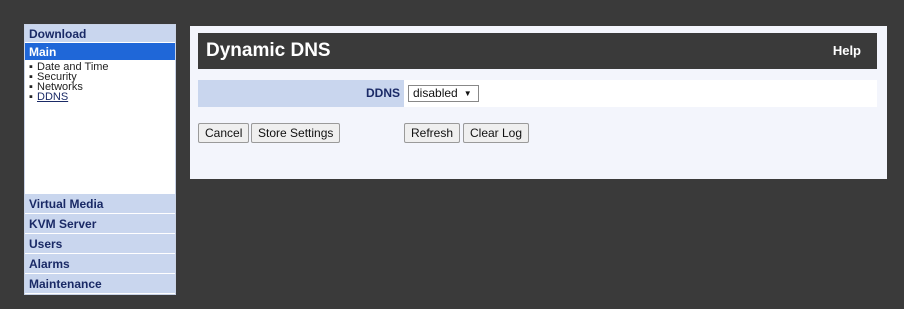 The width and height of the screenshot is (904, 309). What do you see at coordinates (296, 133) in the screenshot?
I see `store-settings-button: Store Settings` at bounding box center [296, 133].